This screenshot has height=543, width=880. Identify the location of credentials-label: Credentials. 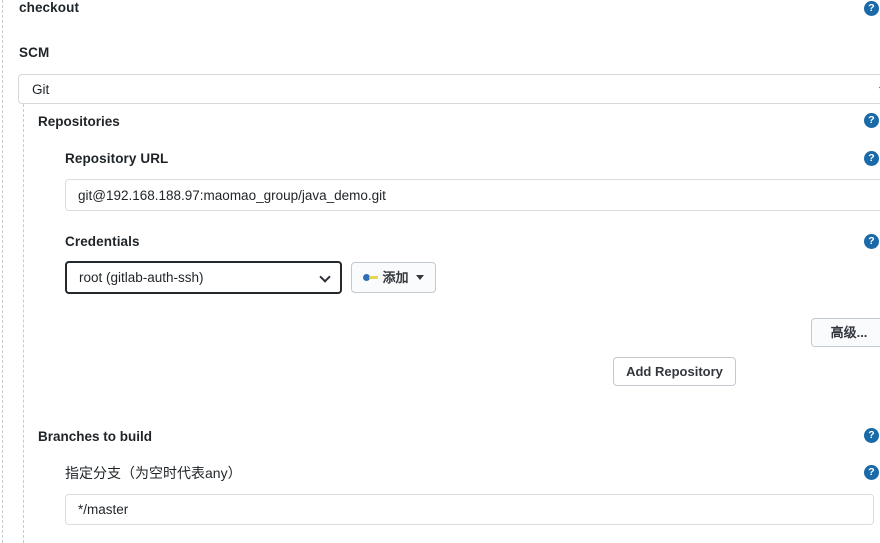
(102, 241).